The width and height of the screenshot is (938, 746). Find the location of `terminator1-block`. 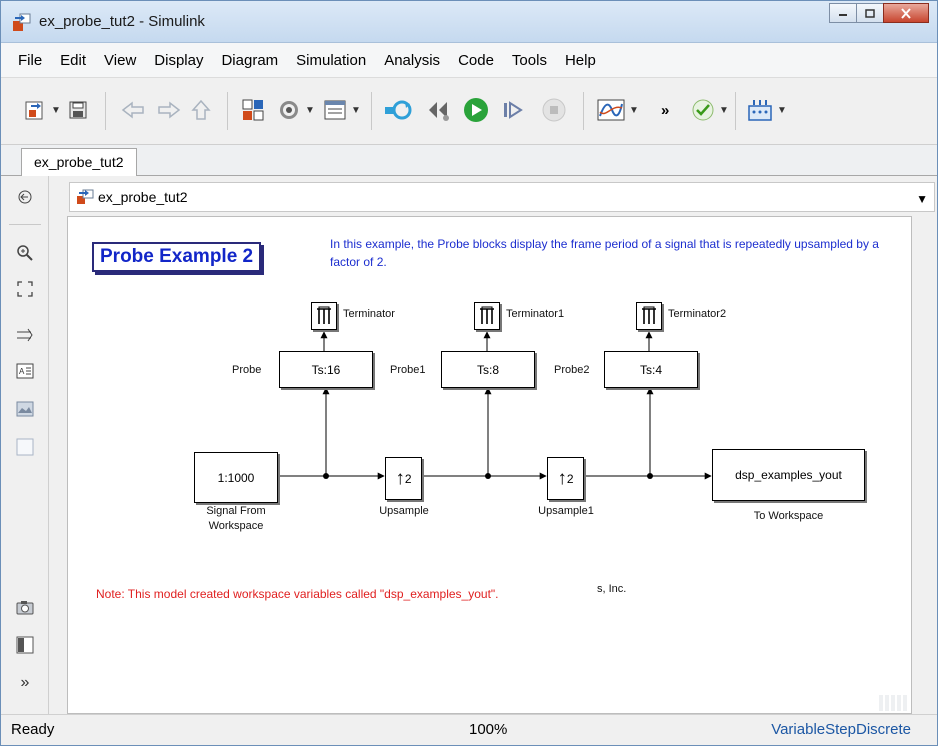

terminator1-block is located at coordinates (487, 316).